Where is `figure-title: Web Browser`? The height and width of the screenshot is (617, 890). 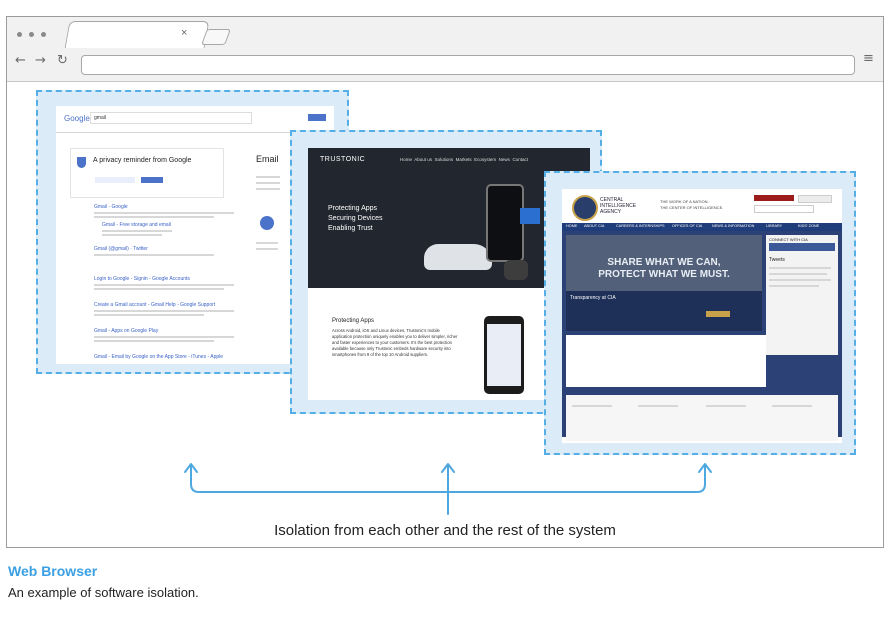 figure-title: Web Browser is located at coordinates (53, 571).